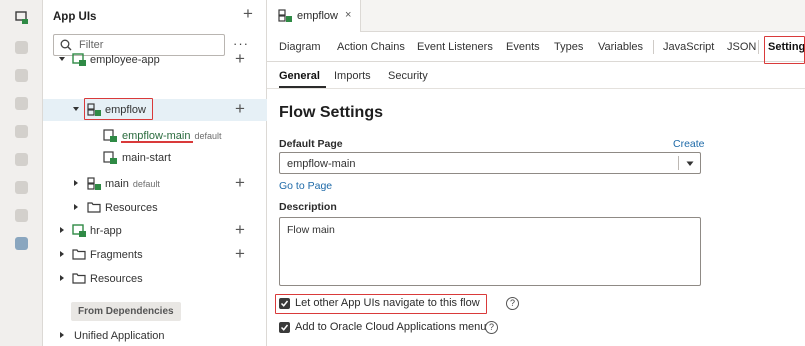 The image size is (805, 346). Describe the element at coordinates (786, 47) in the screenshot. I see `tab-settings: Settings` at that location.